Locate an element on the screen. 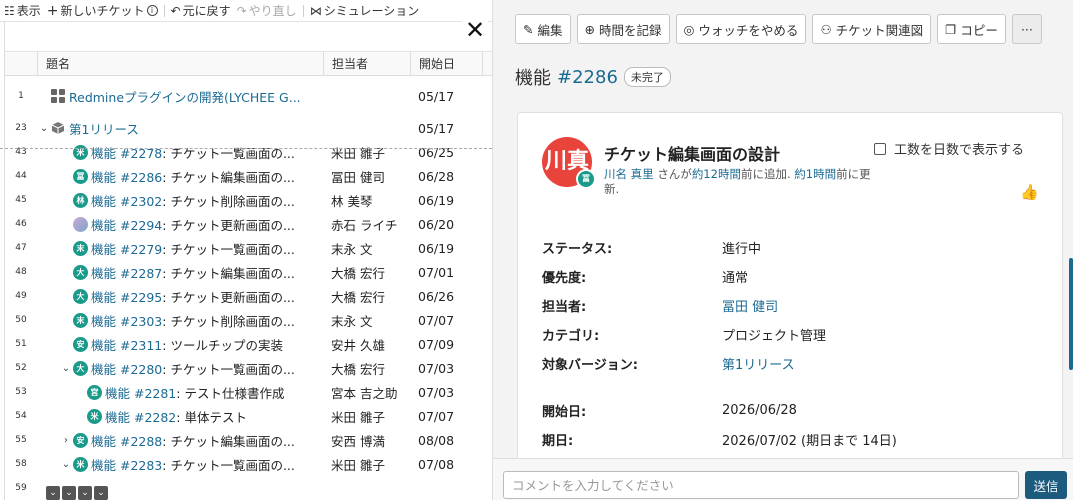 This screenshot has width=1073, height=500. redo-button: ↷ やり直し is located at coordinates (267, 10).